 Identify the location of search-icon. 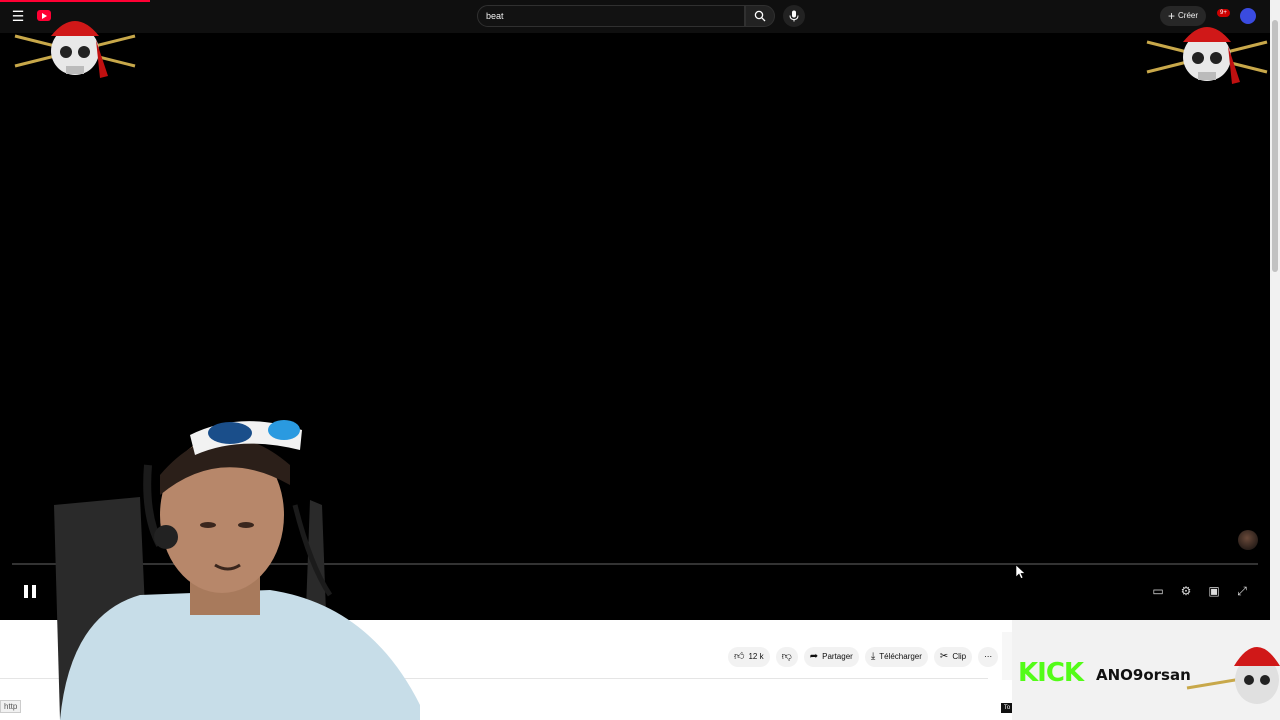
(760, 16).